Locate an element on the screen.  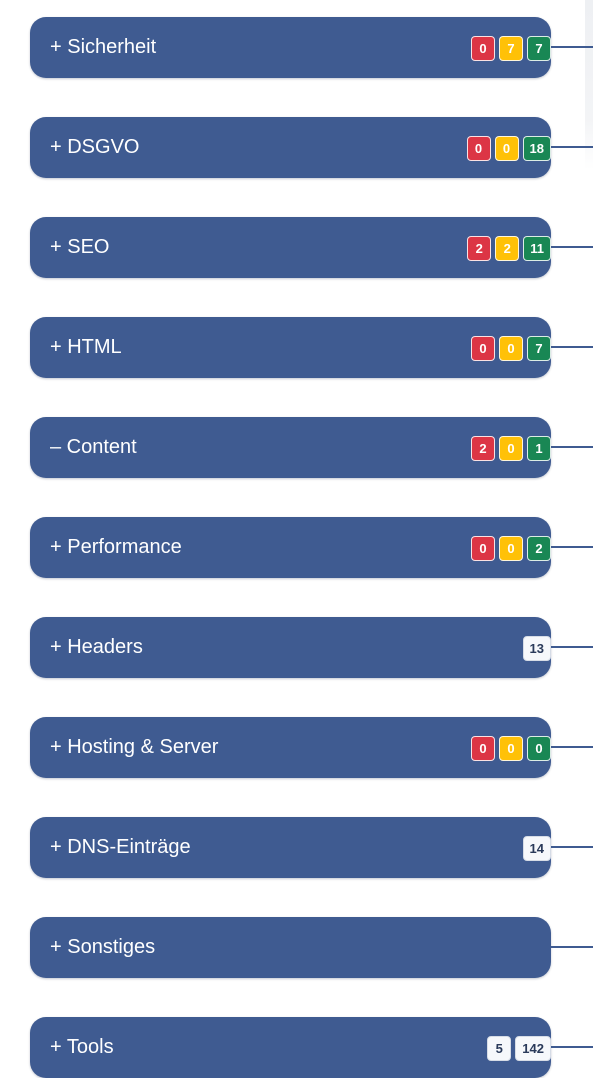
warning-count-badge: 7 is located at coordinates (511, 48).